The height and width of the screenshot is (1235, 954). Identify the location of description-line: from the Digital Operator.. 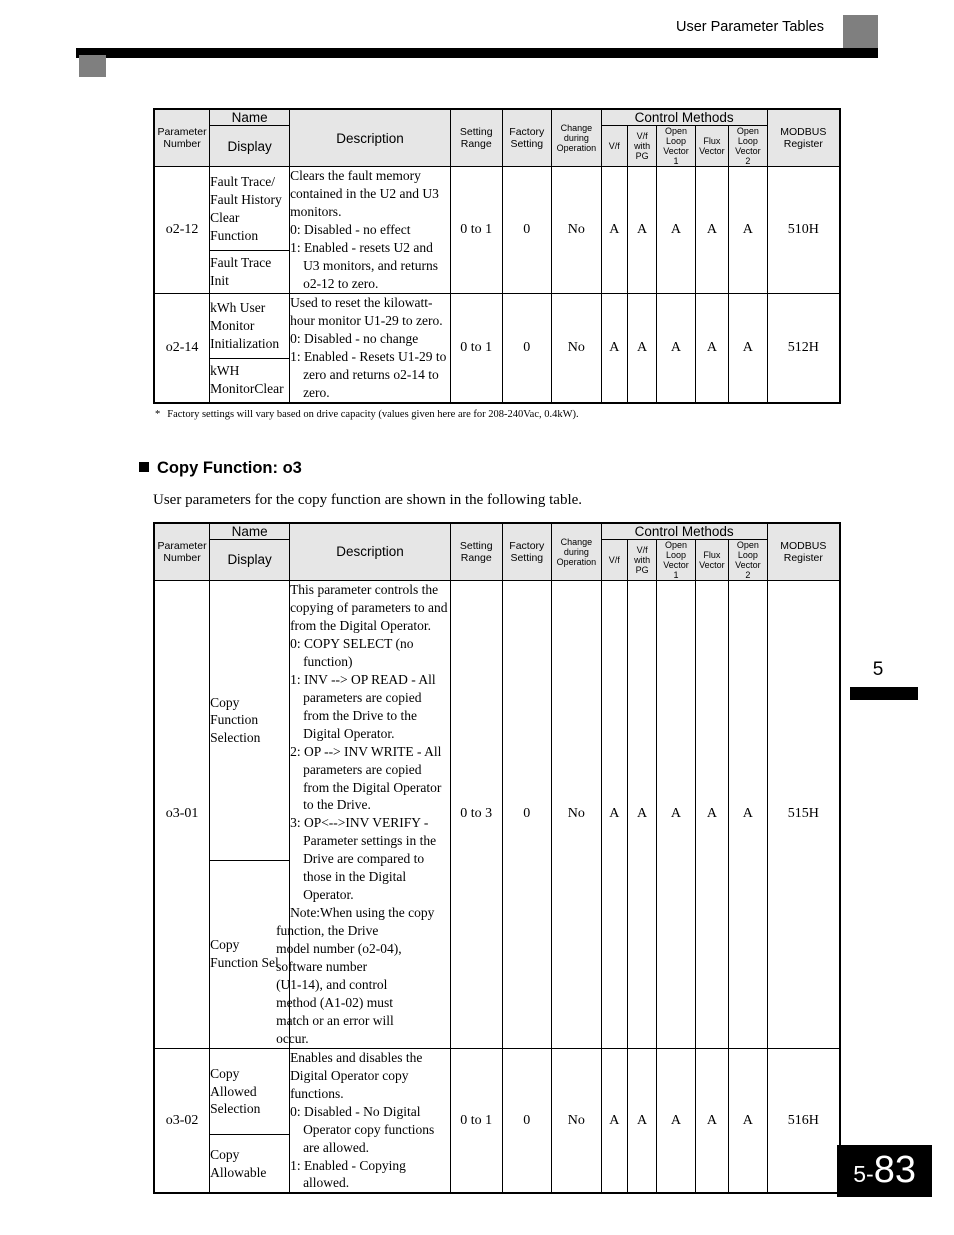
(361, 625).